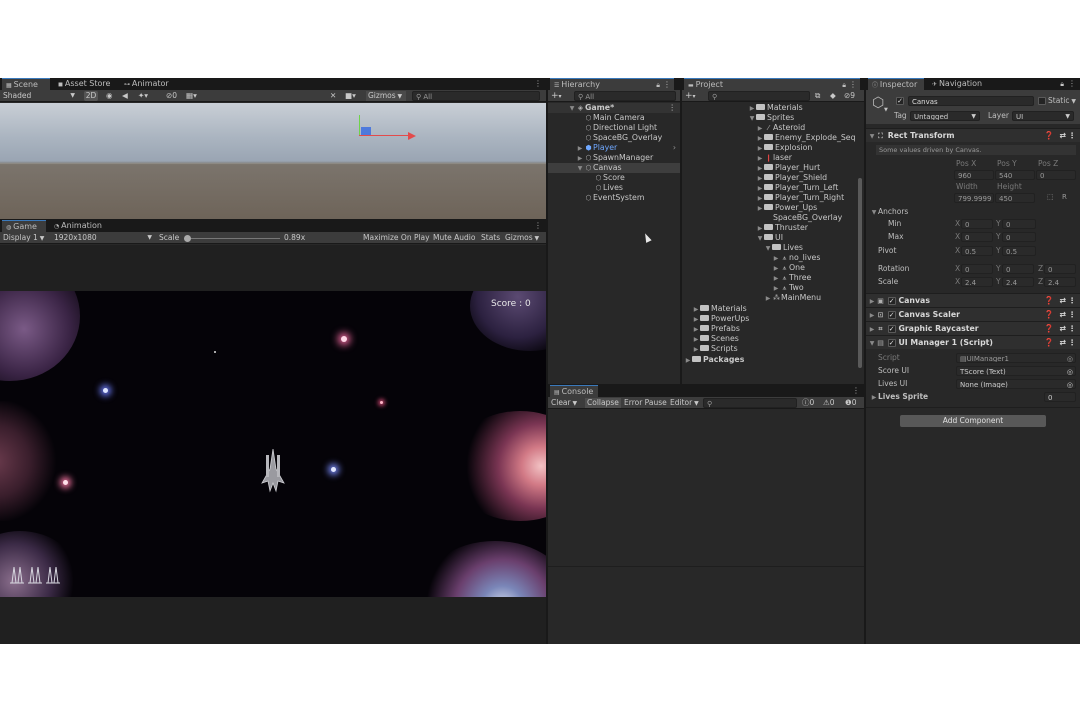 The image size is (1080, 720). What do you see at coordinates (674, 148) in the screenshot?
I see `chevron-right-icon: ›` at bounding box center [674, 148].